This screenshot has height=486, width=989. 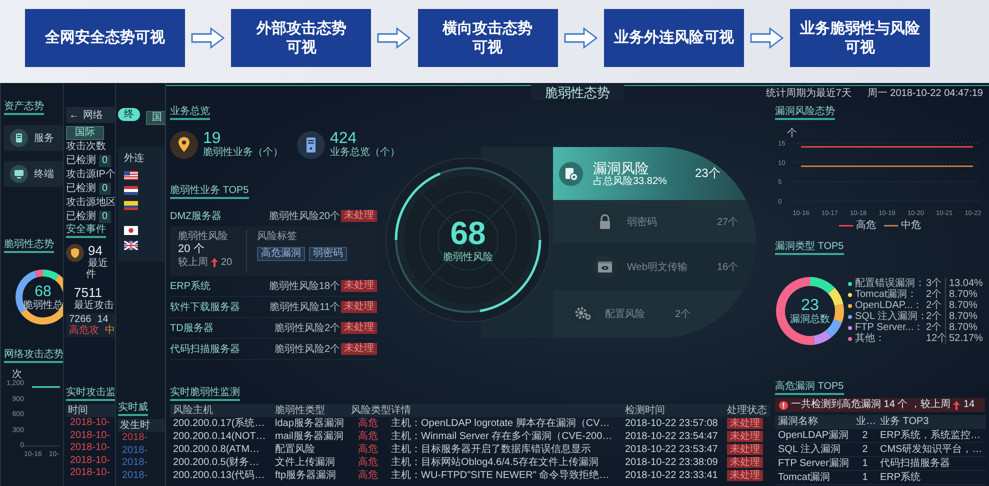 I want to click on flow-step: 业务外连风险可视, so click(x=674, y=37).